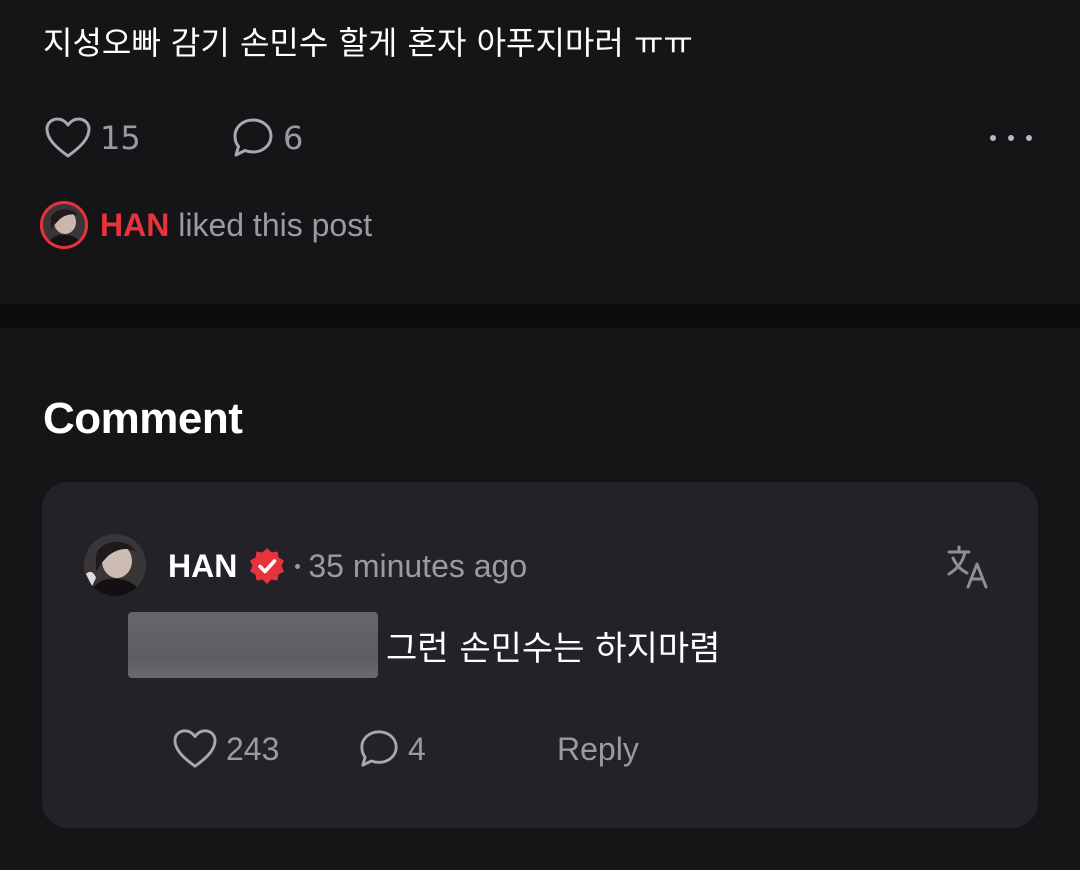 This screenshot has height=870, width=1080. I want to click on comment-reply-count: 4, so click(417, 748).